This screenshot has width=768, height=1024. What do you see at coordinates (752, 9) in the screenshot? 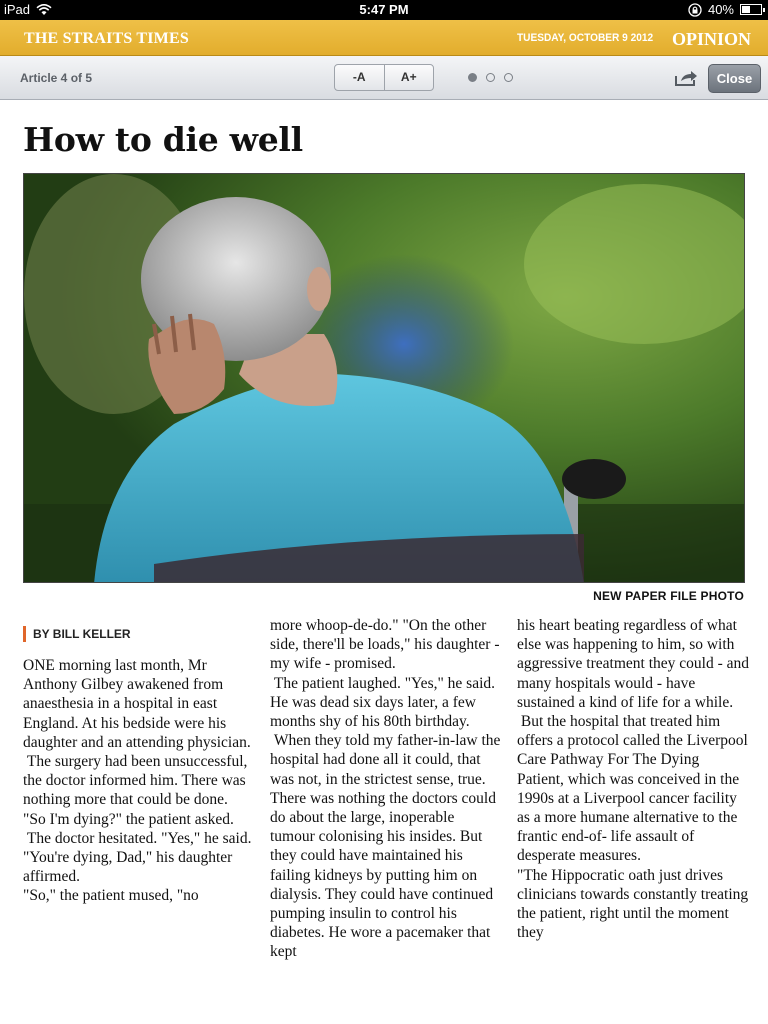
I see `battery-icon` at bounding box center [752, 9].